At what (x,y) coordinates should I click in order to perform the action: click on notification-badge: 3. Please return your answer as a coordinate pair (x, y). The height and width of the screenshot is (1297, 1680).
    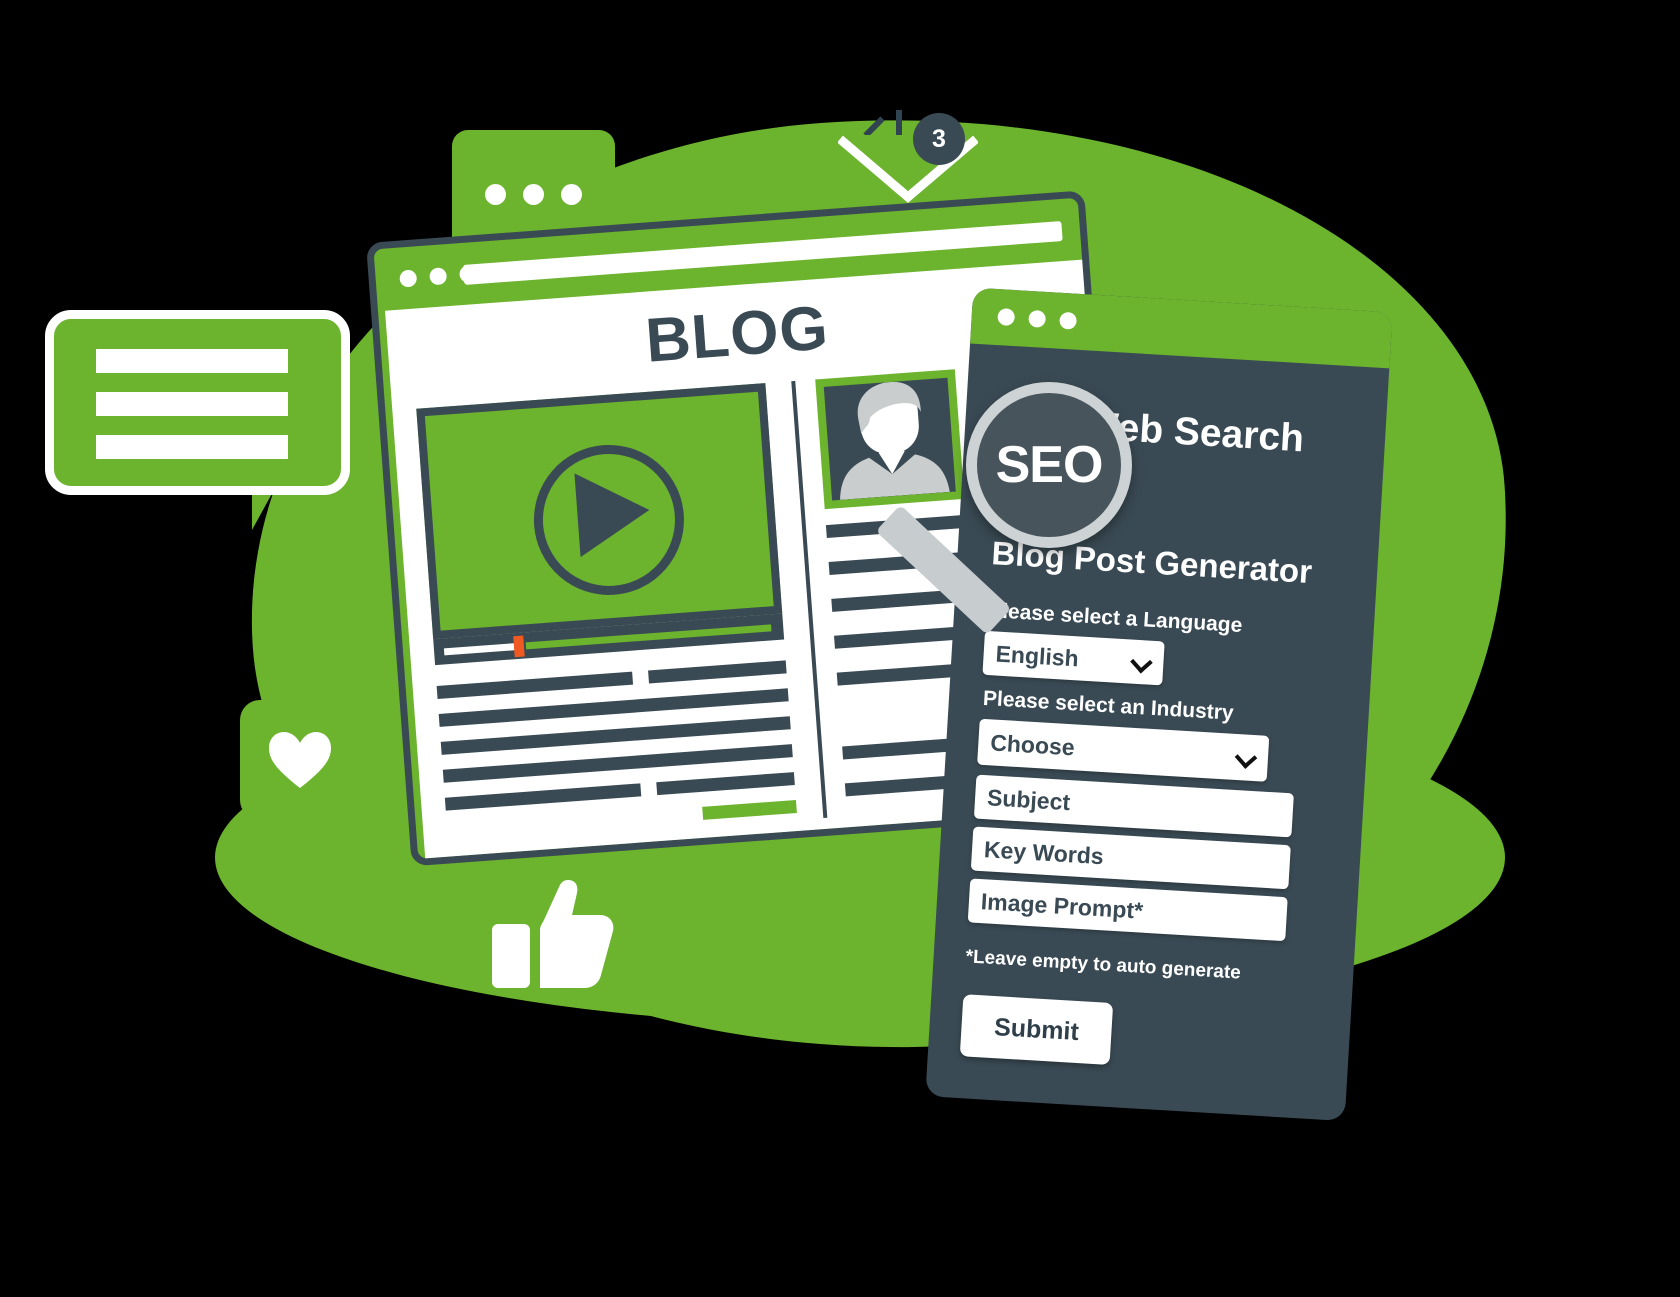
    Looking at the image, I should click on (939, 139).